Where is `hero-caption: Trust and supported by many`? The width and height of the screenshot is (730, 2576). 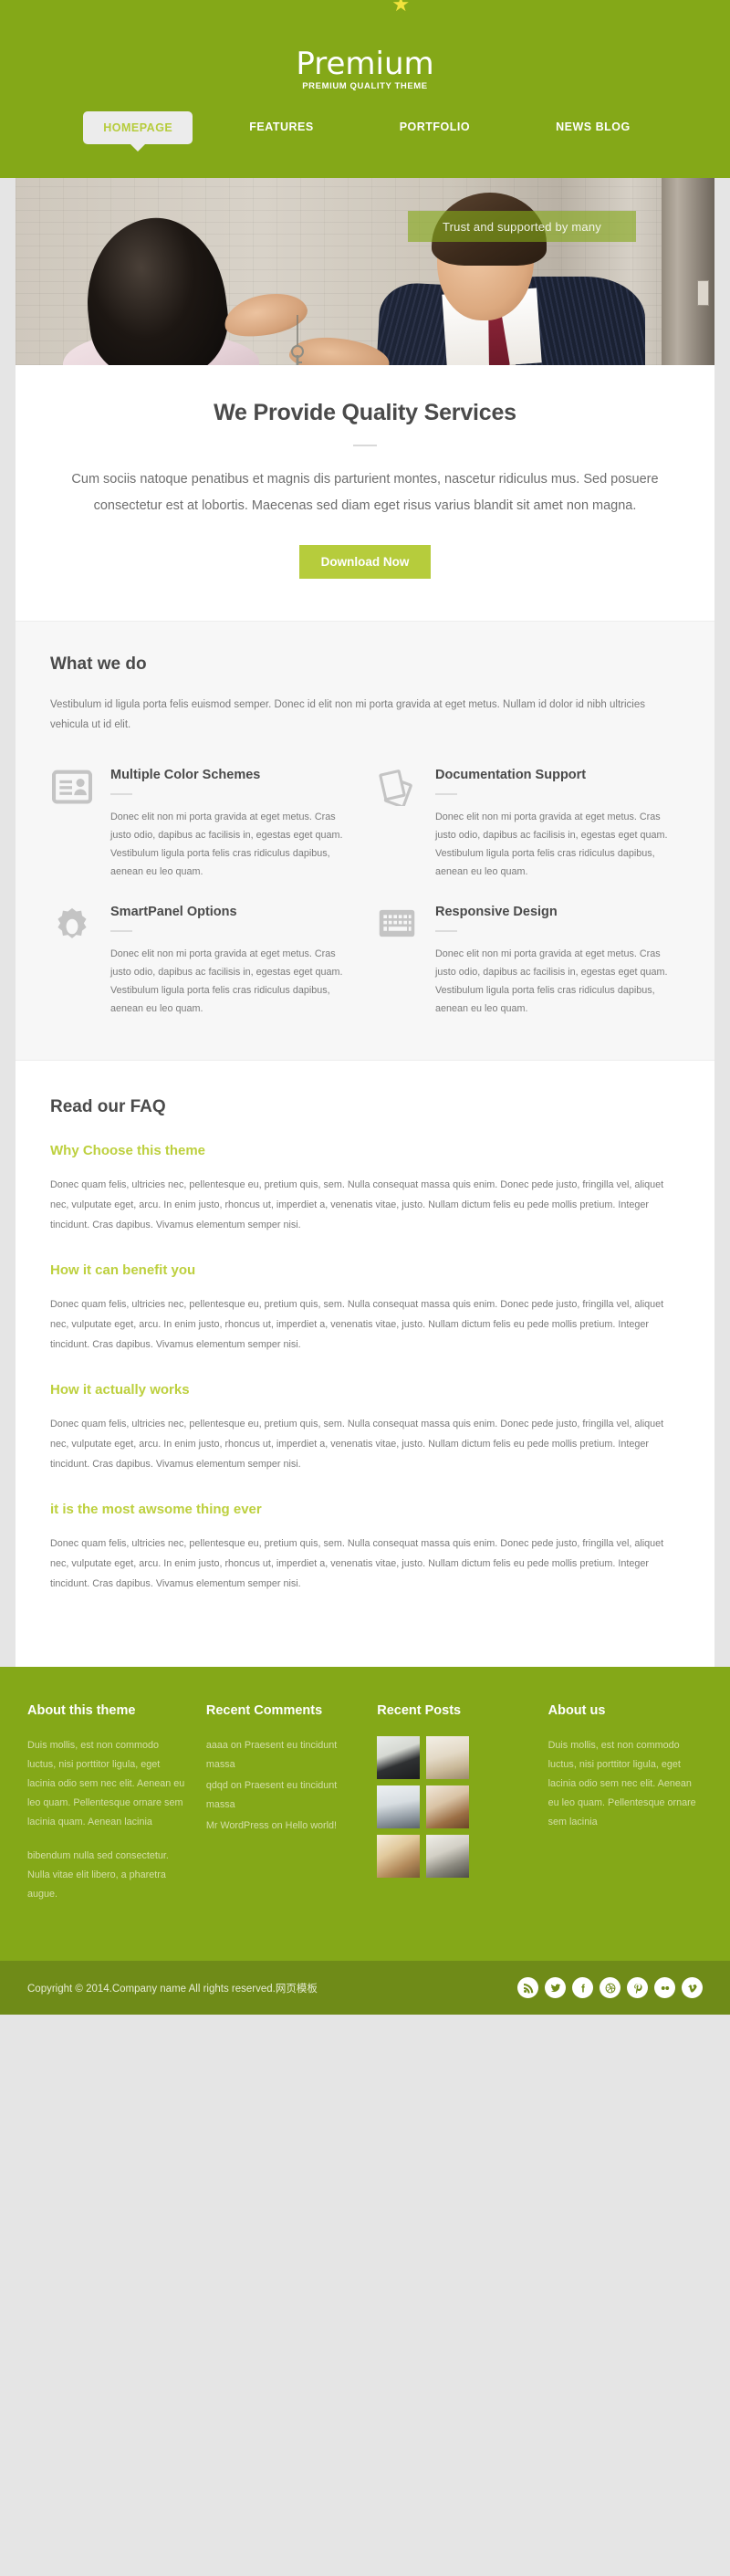
hero-caption: Trust and supported by many is located at coordinates (522, 227).